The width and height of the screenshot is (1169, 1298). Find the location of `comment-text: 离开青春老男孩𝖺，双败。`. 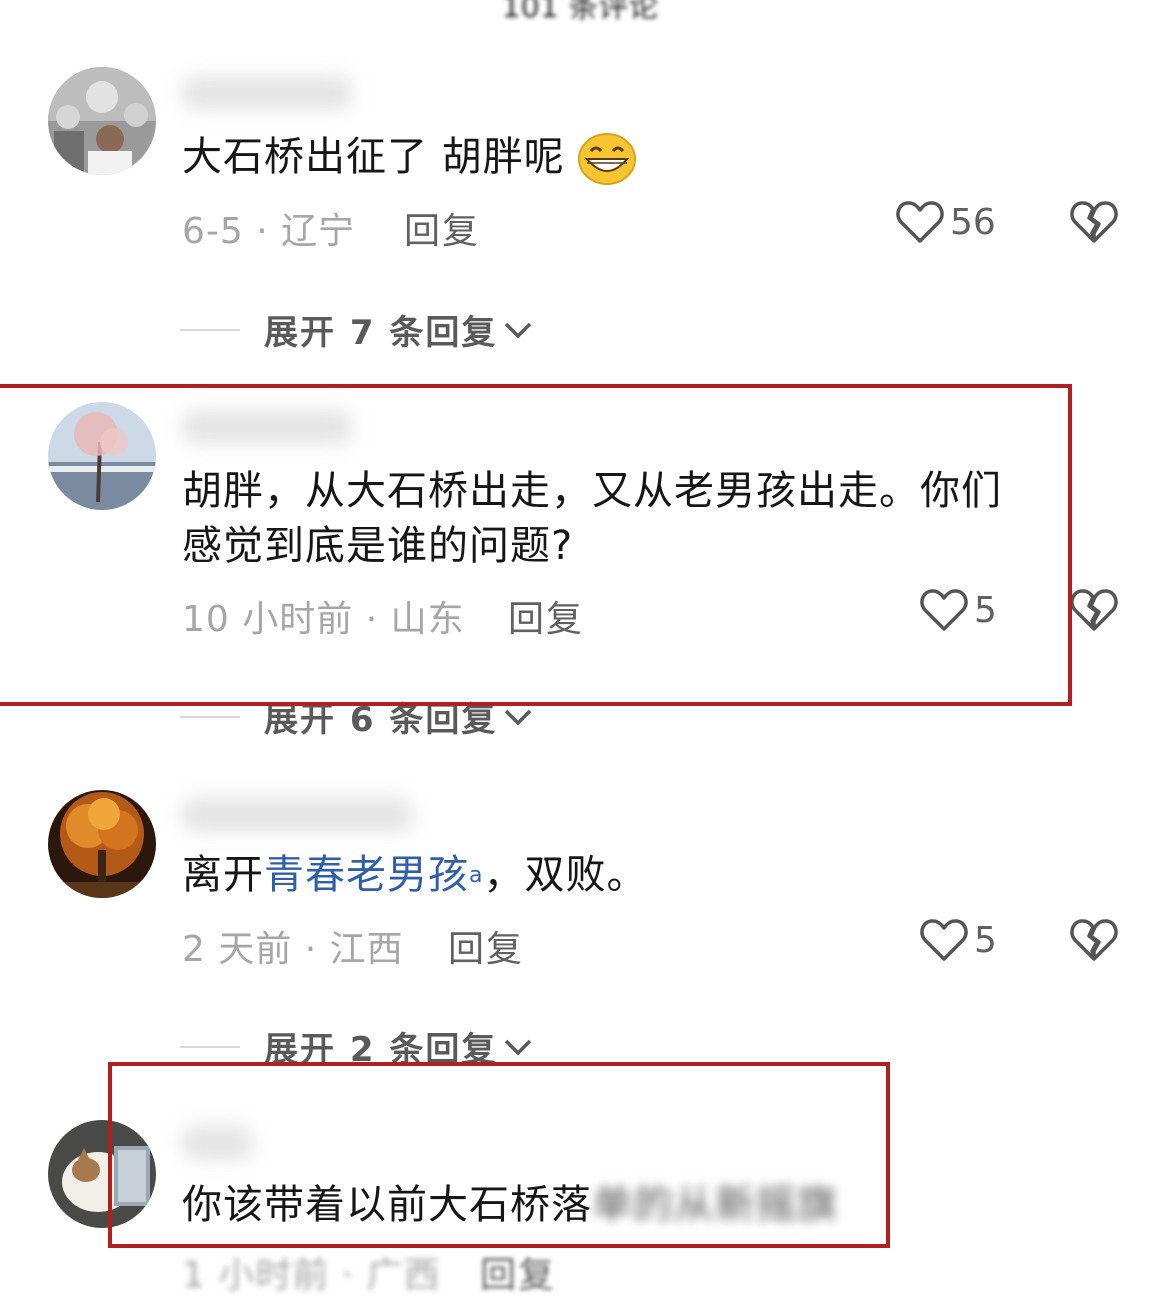

comment-text: 离开青春老男孩𝖺，双败。 is located at coordinates (415, 875).